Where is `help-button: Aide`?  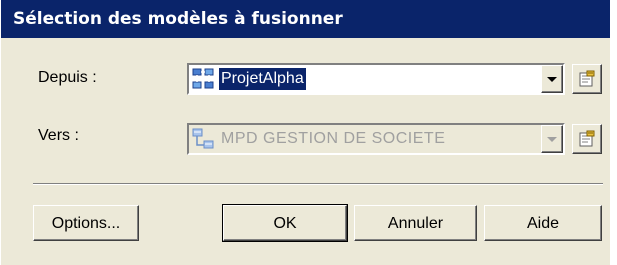
help-button: Aide is located at coordinates (543, 223).